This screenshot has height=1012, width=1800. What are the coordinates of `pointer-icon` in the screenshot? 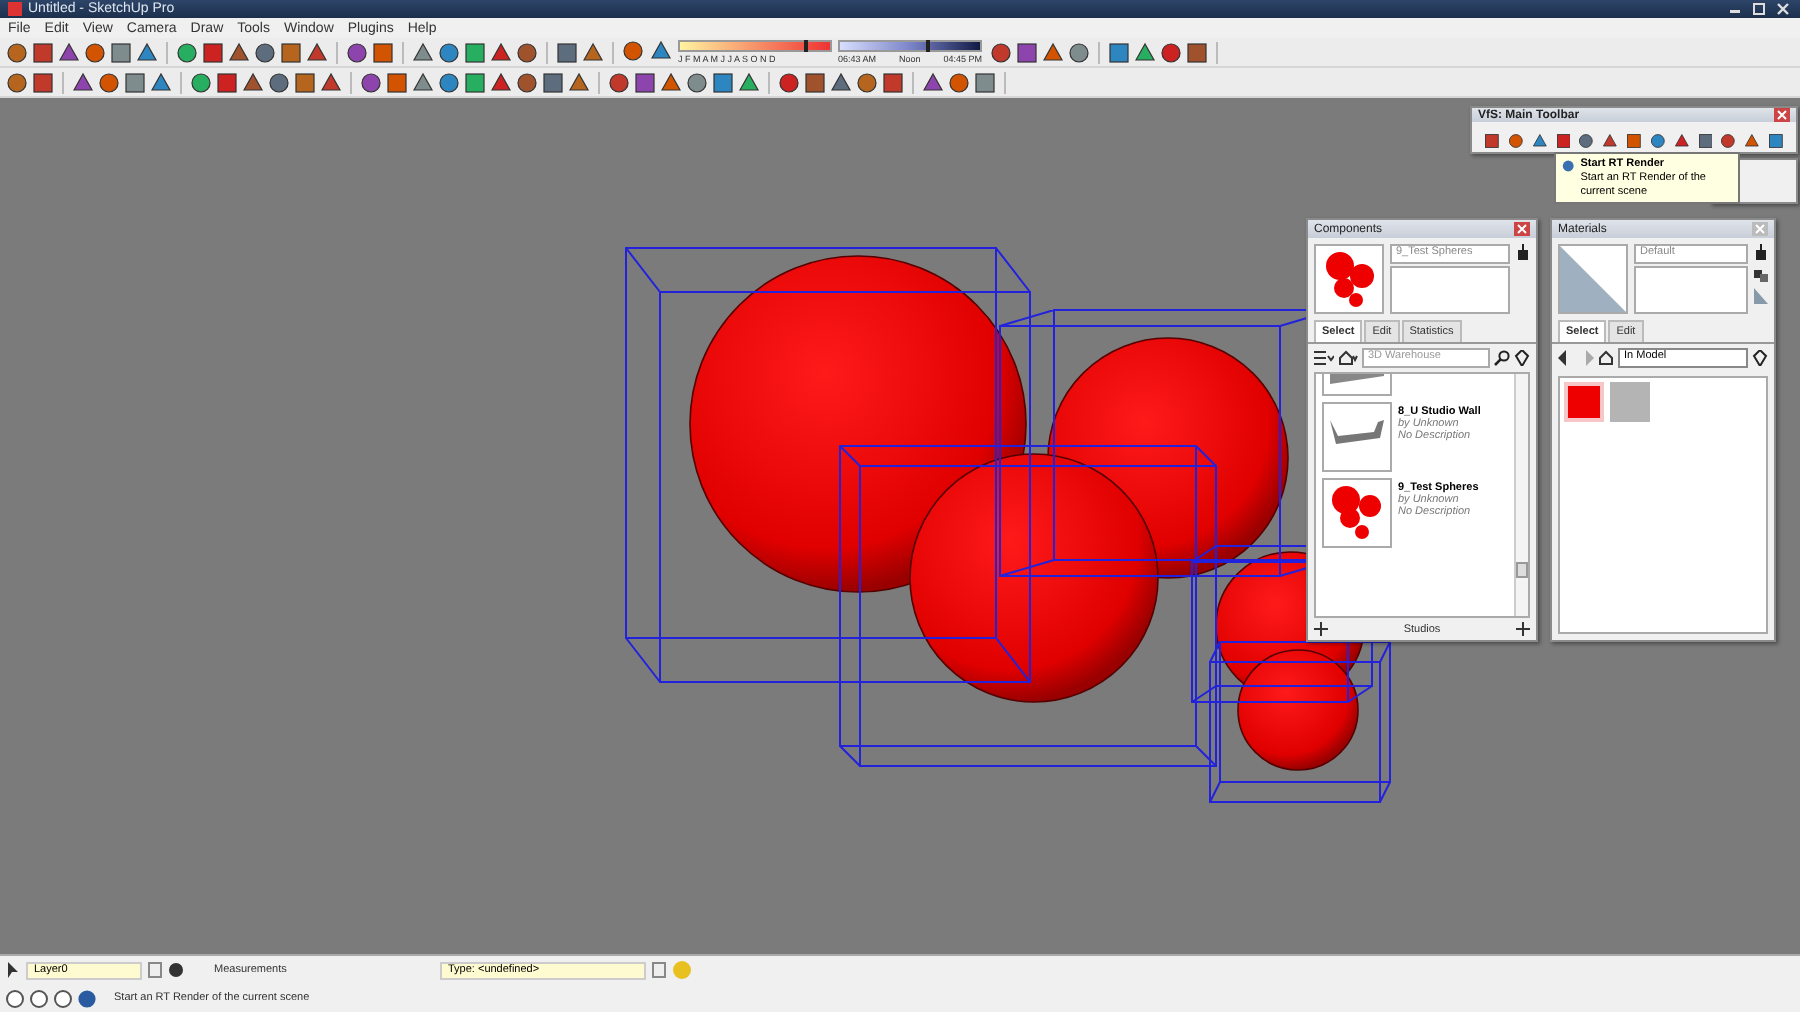 It's located at (13, 970).